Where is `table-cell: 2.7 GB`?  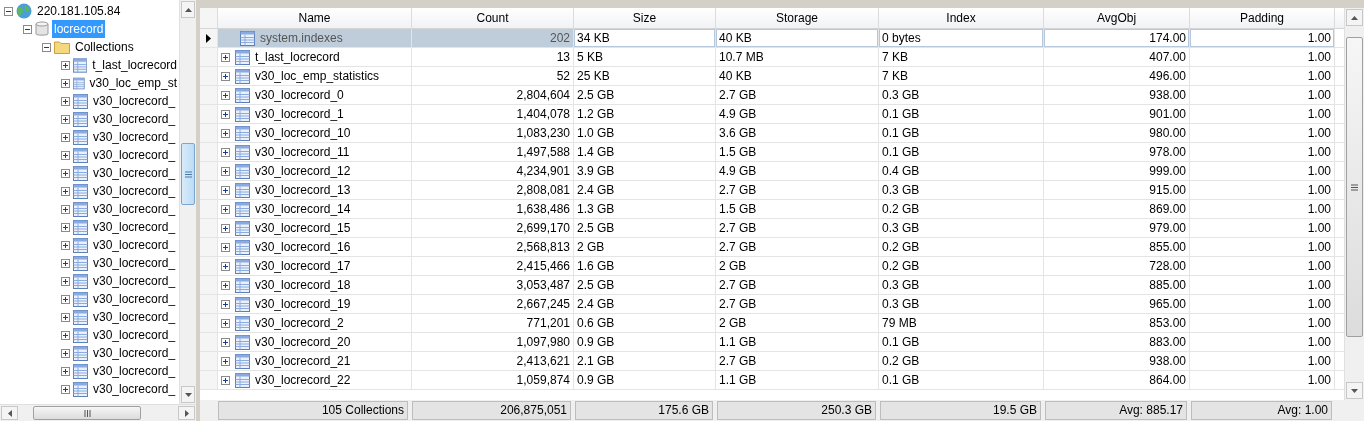 table-cell: 2.7 GB is located at coordinates (797, 95).